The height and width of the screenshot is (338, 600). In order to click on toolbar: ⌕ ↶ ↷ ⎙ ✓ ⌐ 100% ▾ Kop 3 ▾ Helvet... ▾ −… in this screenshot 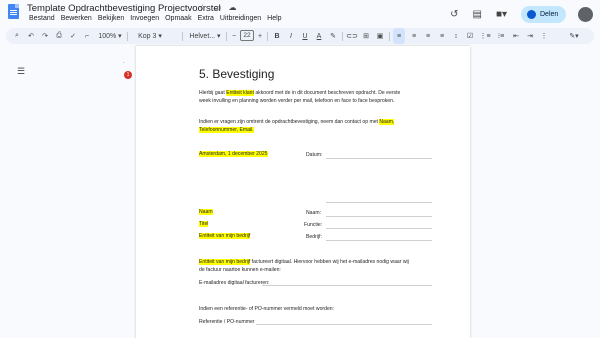, I will do `click(300, 36)`.